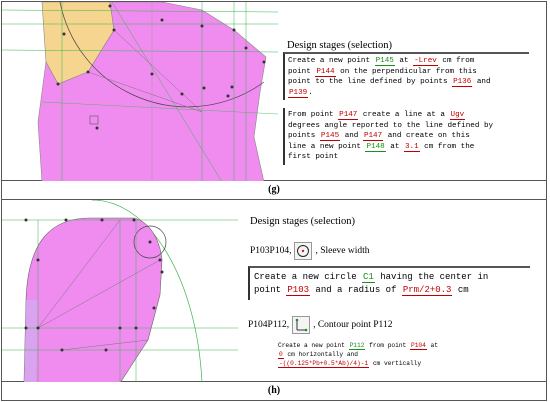 This screenshot has width=550, height=402. What do you see at coordinates (425, 61) in the screenshot?
I see `value-ref: -Lrev` at bounding box center [425, 61].